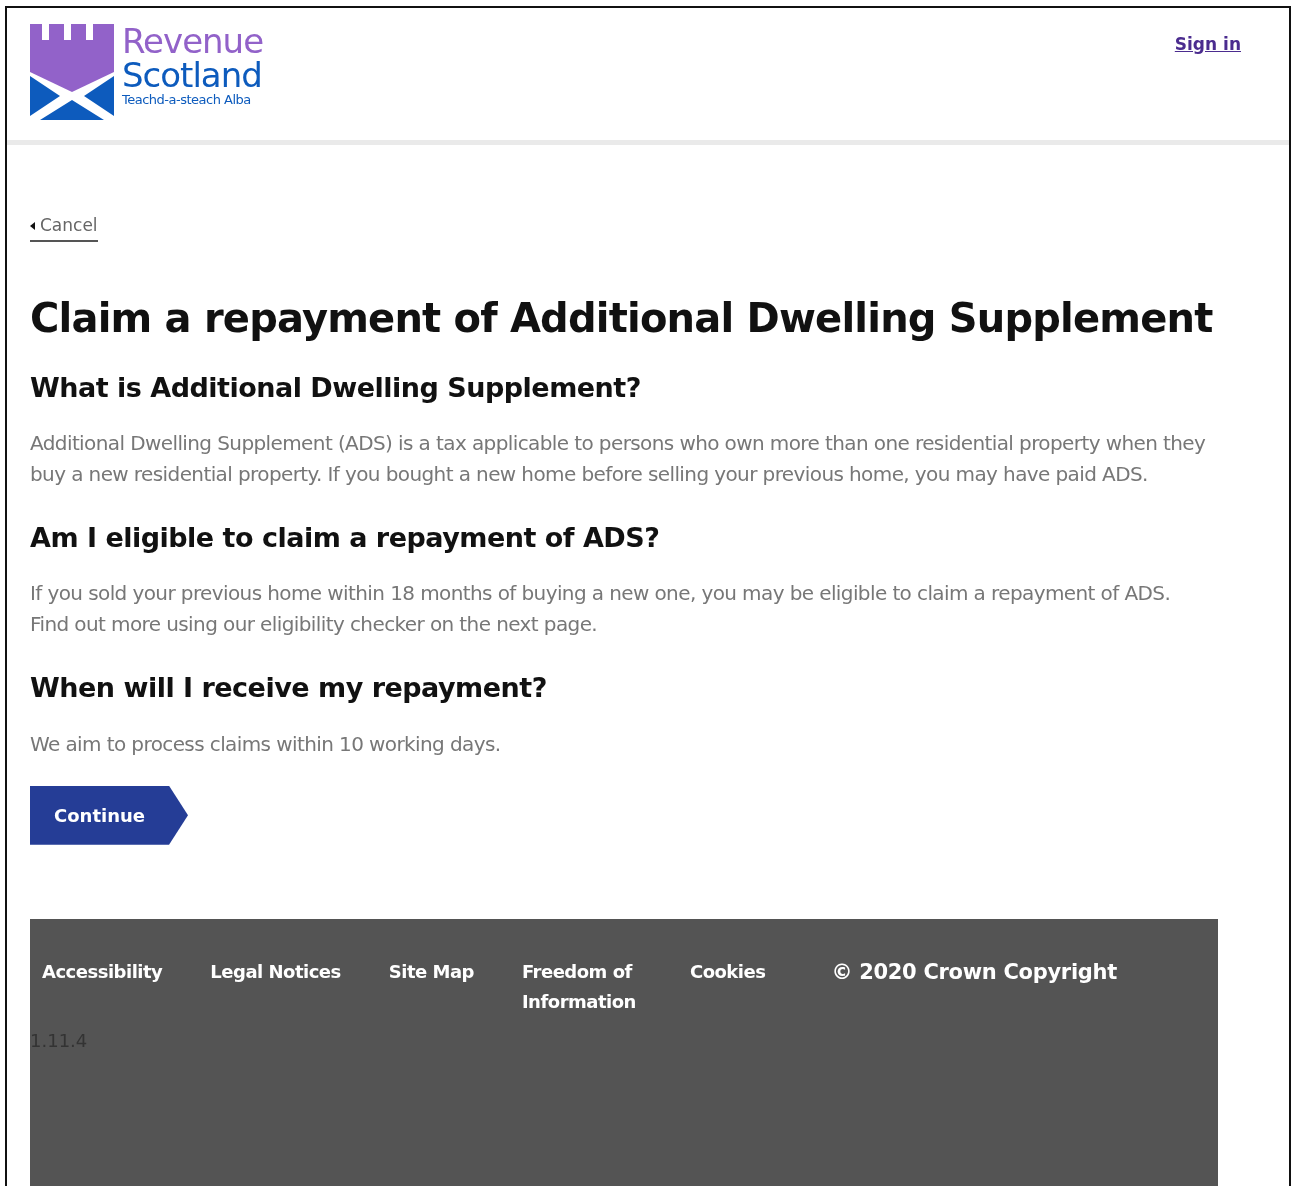 Image resolution: width=1293 pixels, height=1186 pixels. What do you see at coordinates (109, 815) in the screenshot?
I see `continue-button: Continue` at bounding box center [109, 815].